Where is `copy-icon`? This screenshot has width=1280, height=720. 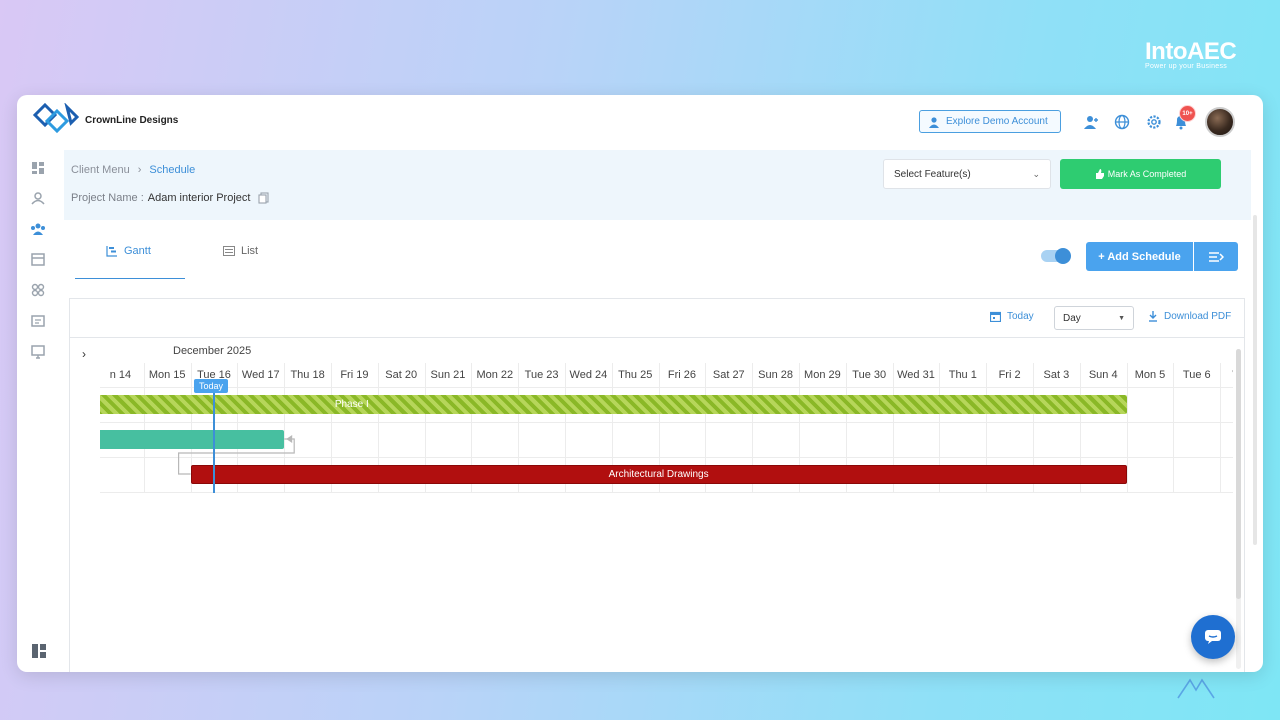
copy-icon is located at coordinates (264, 198).